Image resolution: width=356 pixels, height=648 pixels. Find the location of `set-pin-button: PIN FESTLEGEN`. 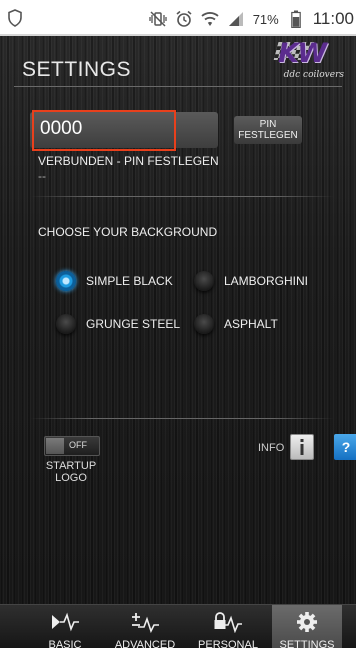

set-pin-button: PIN FESTLEGEN is located at coordinates (268, 130).